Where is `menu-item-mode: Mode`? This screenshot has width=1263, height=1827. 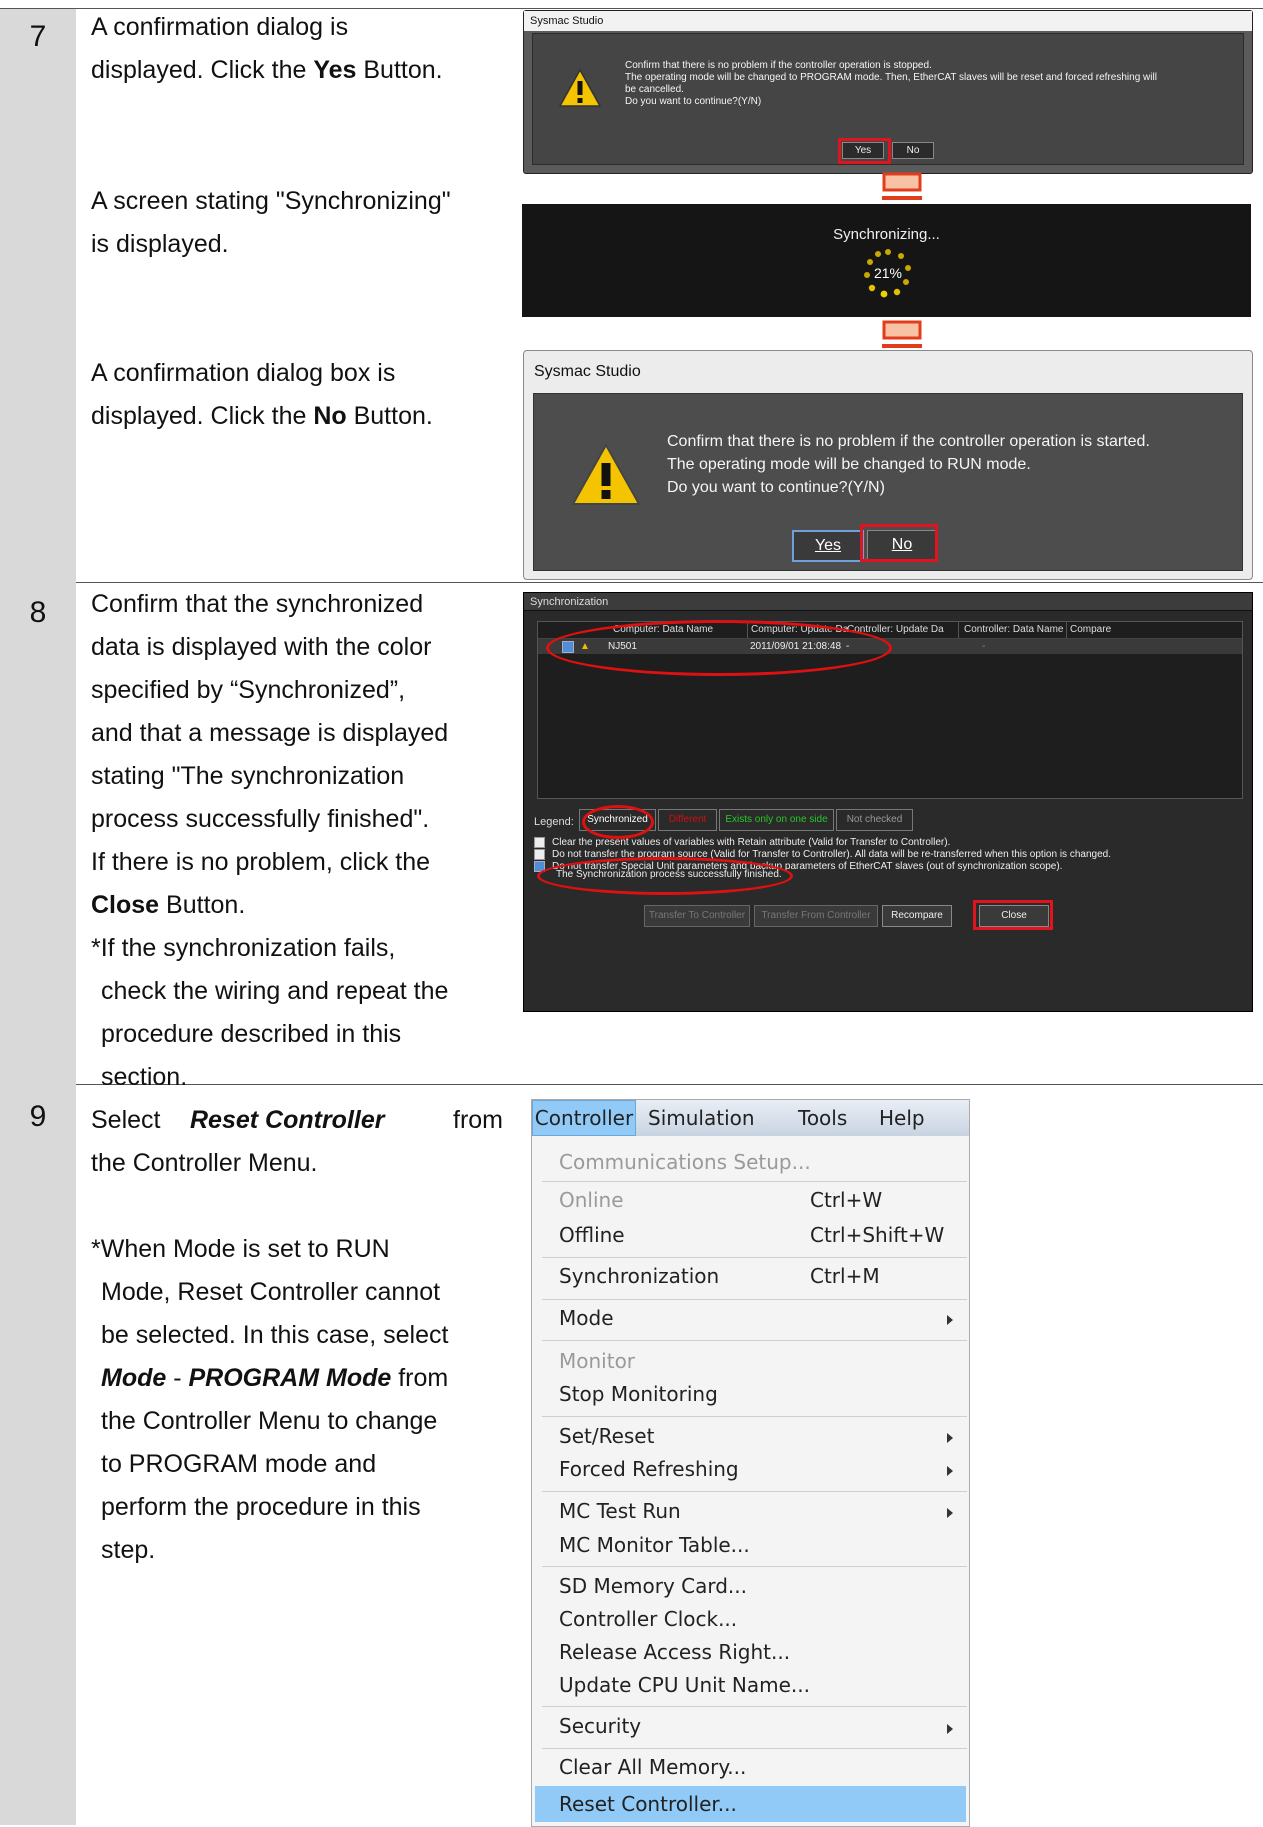
menu-item-mode: Mode is located at coordinates (586, 1318).